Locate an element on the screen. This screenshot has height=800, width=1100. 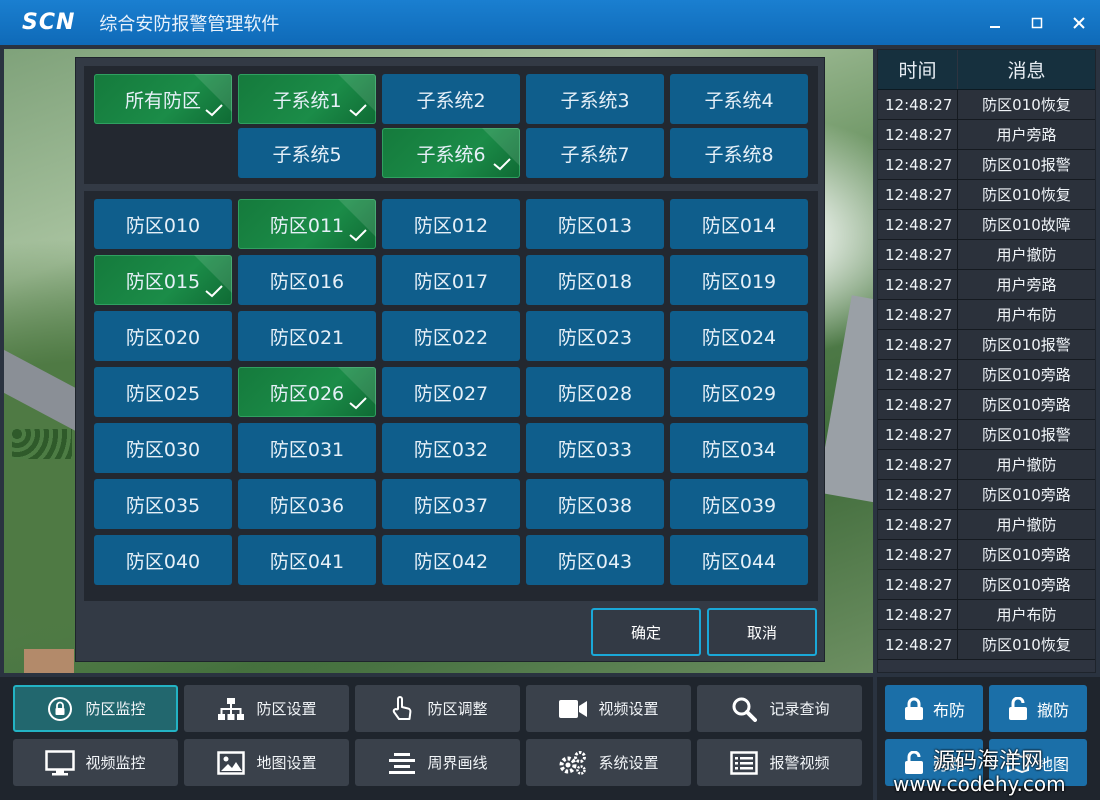
zone-button: 防区015 is located at coordinates (163, 280).